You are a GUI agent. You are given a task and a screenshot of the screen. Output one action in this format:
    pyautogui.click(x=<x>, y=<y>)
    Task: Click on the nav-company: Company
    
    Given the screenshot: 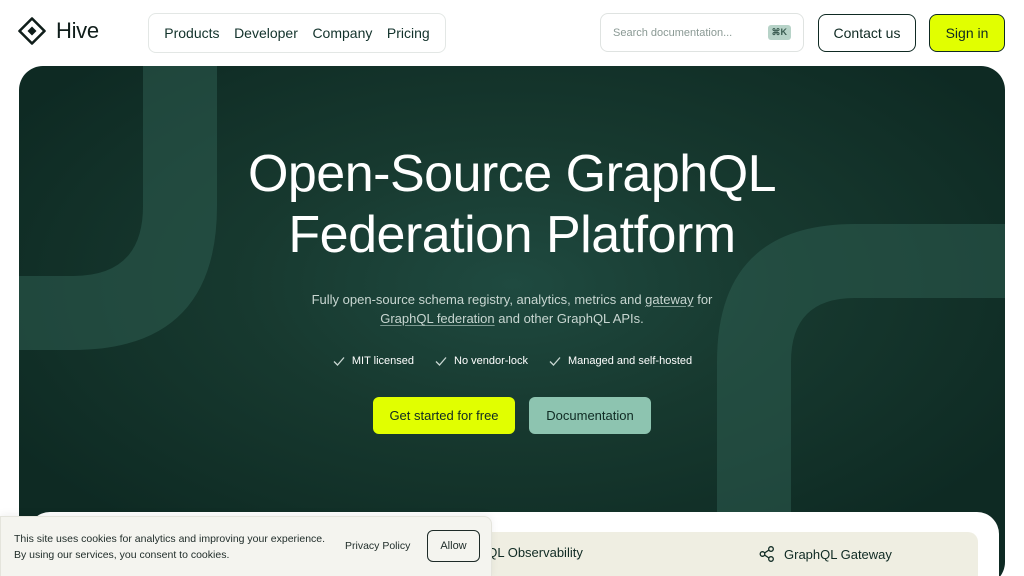 What is the action you would take?
    pyautogui.click(x=342, y=33)
    